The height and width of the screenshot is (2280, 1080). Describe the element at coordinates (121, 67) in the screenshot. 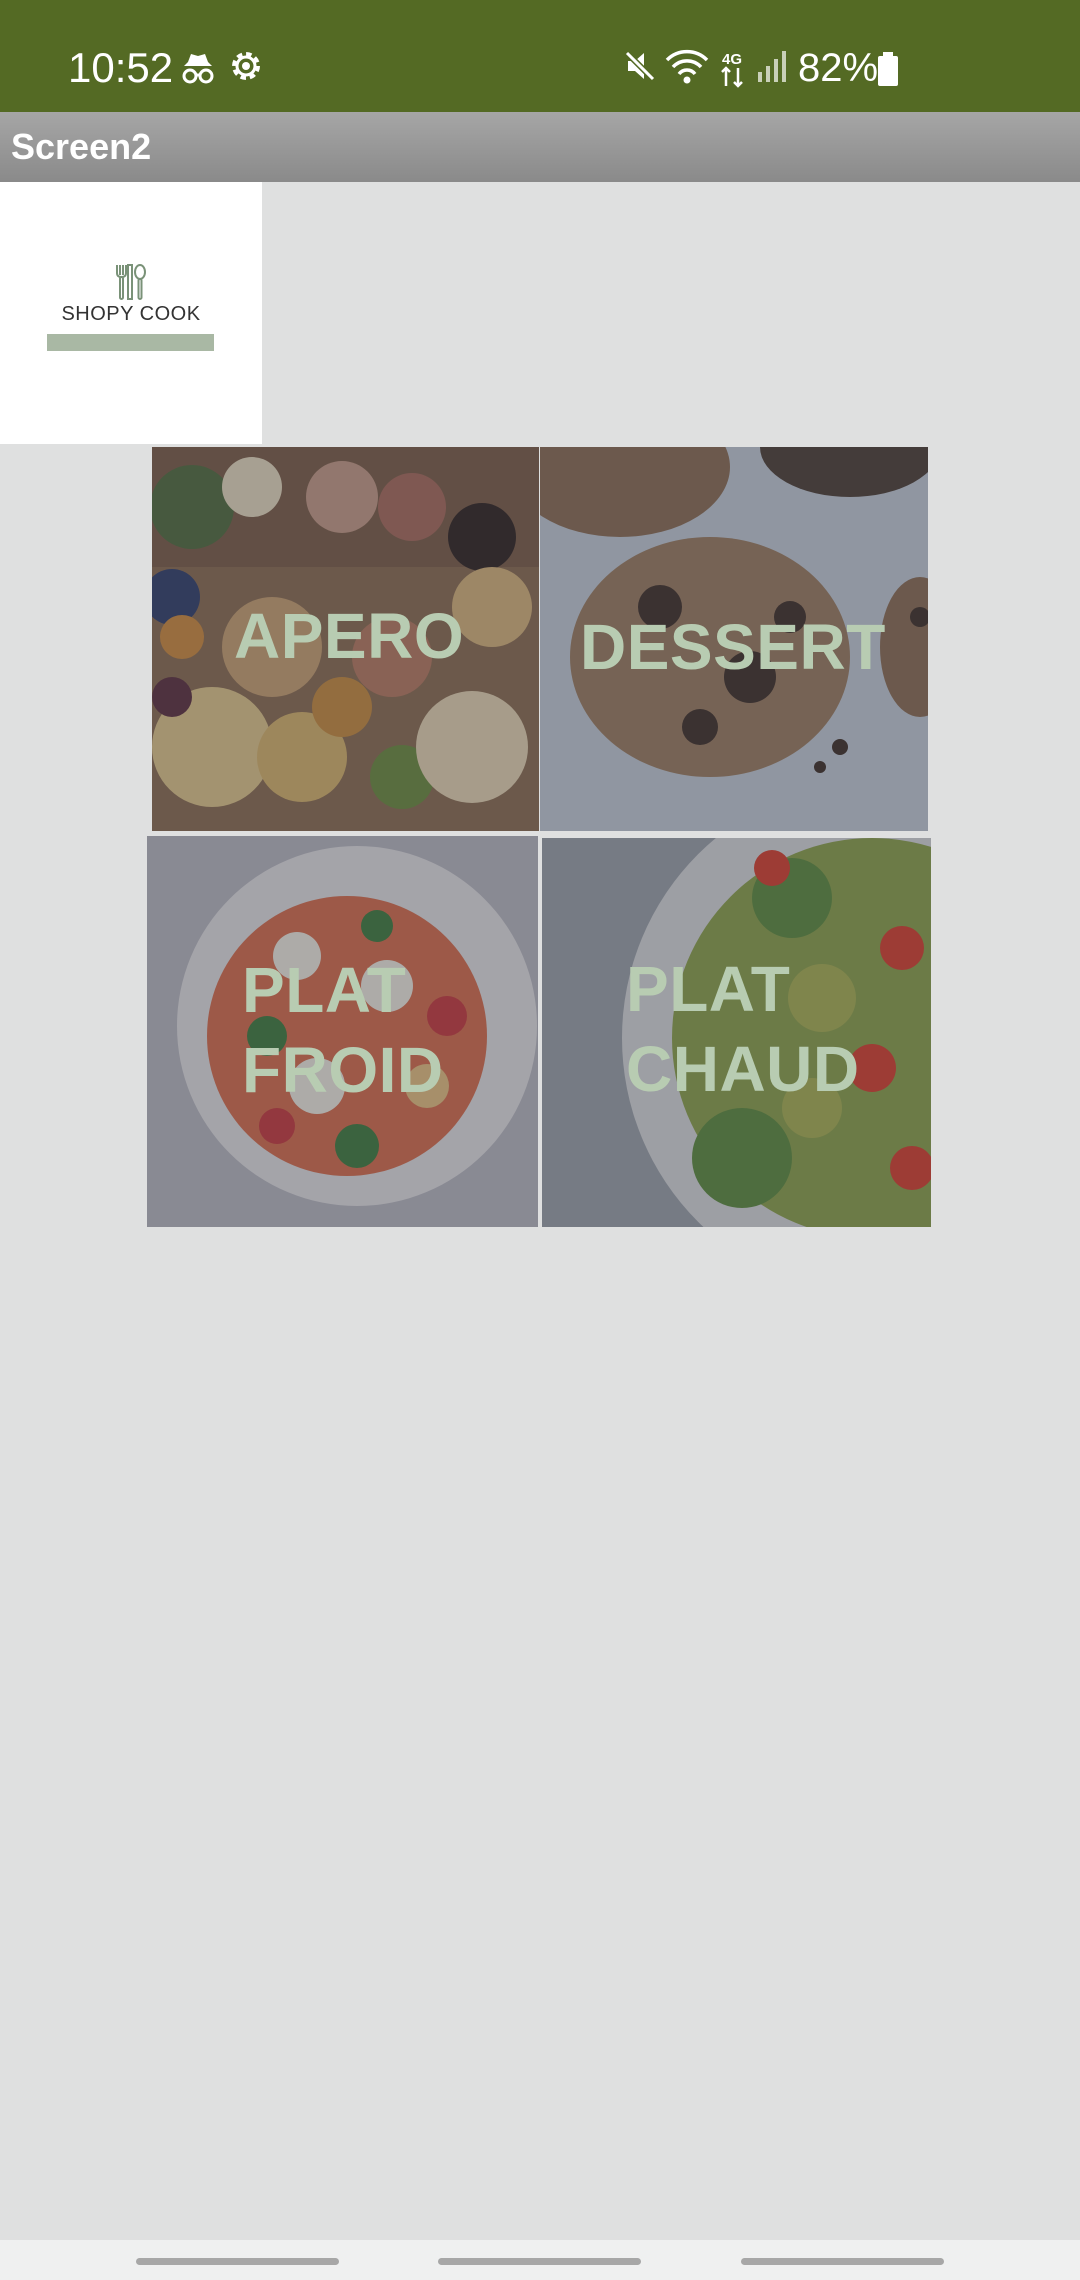

I see `status-time: 10:52` at that location.